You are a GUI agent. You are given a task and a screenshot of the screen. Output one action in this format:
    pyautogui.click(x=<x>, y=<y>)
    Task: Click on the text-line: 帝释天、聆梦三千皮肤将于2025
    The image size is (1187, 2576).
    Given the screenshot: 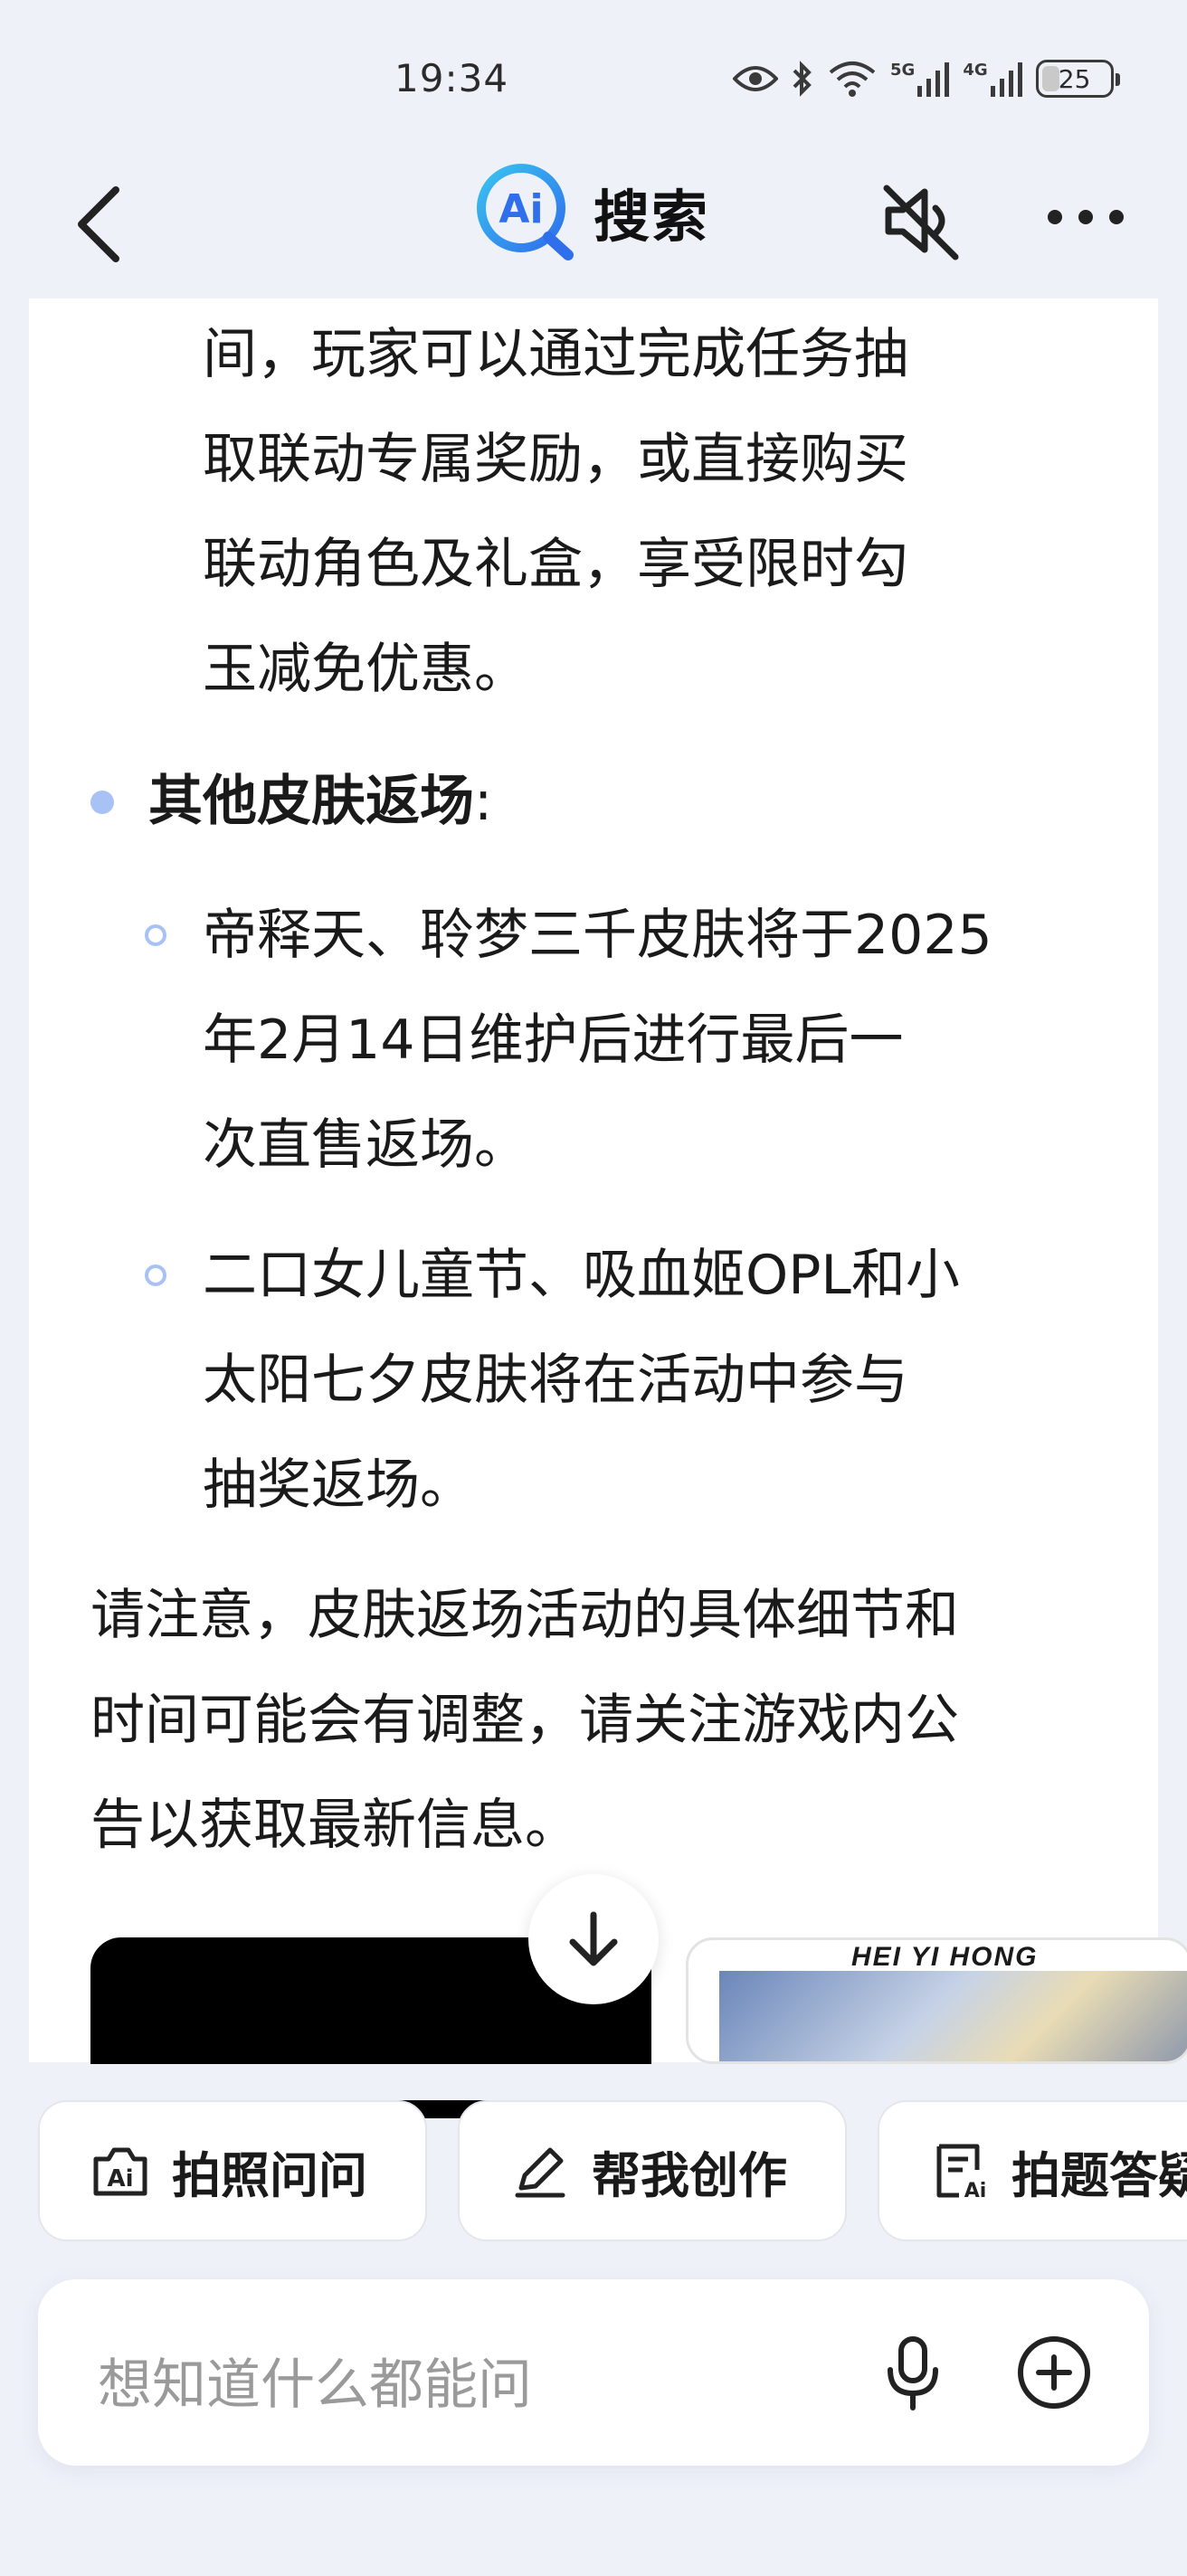 What is the action you would take?
    pyautogui.click(x=597, y=935)
    